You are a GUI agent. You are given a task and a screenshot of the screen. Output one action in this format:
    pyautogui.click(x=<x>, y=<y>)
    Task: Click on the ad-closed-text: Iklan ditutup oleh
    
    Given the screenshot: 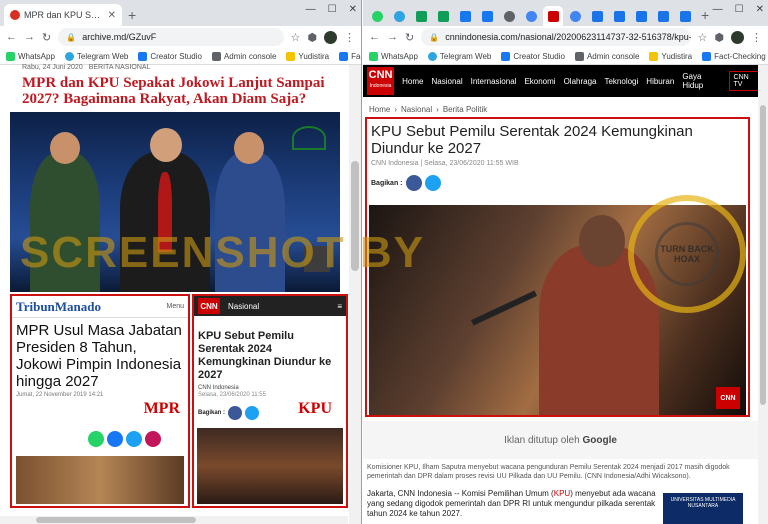 What is the action you would take?
    pyautogui.click(x=542, y=440)
    